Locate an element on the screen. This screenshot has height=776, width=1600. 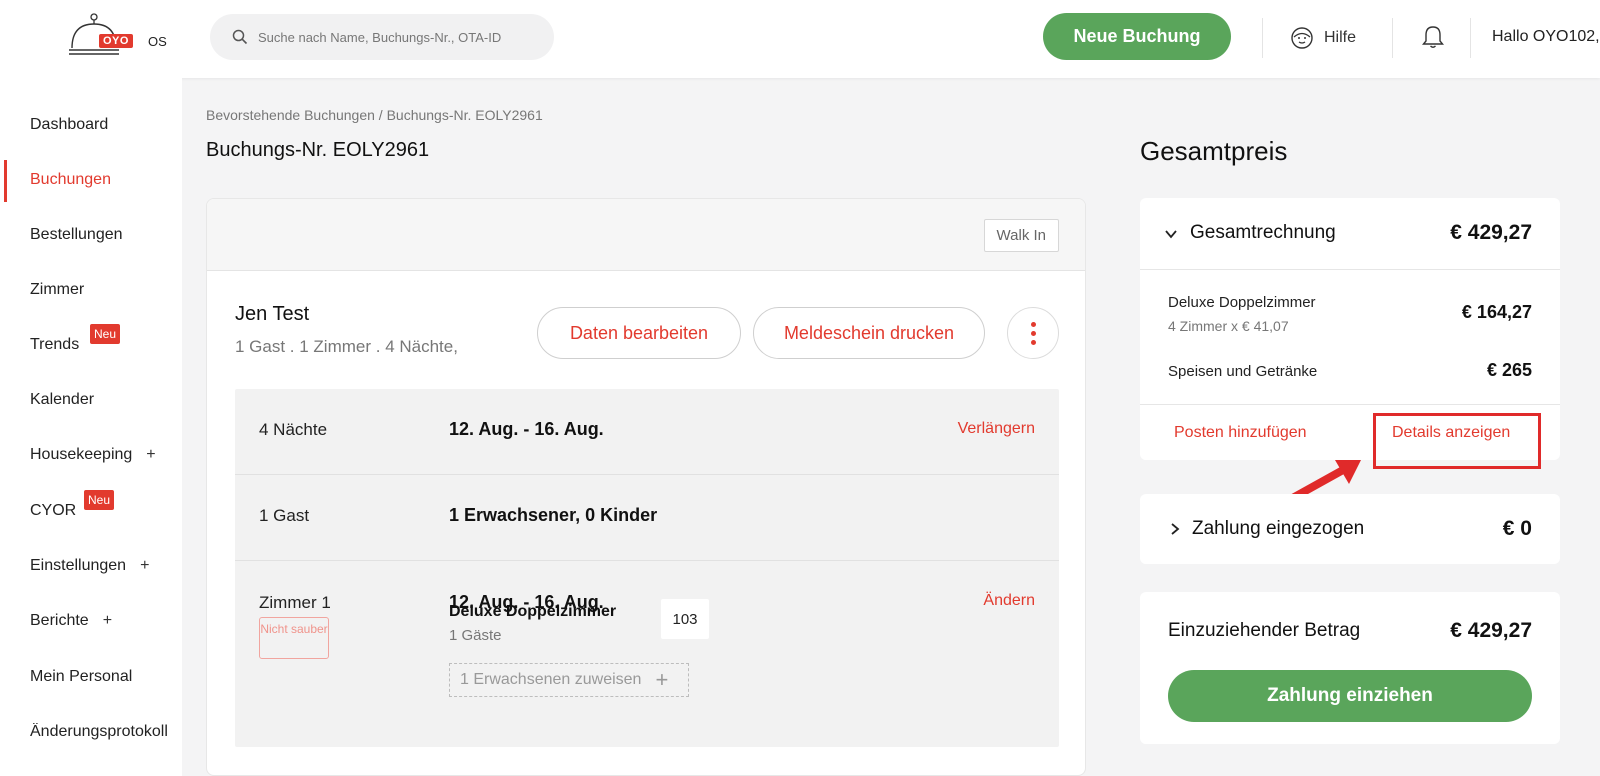
add-item-link: Posten hinzufügen is located at coordinates (1240, 433).